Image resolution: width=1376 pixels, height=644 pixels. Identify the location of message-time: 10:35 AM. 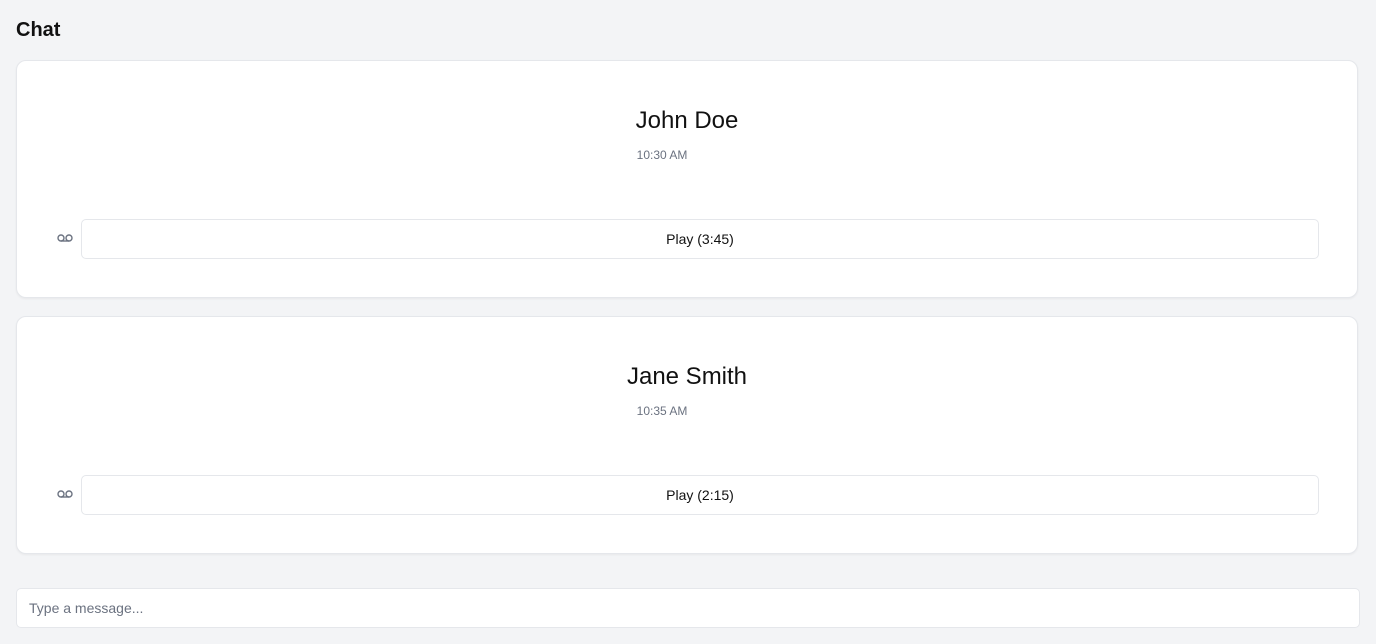
(662, 411).